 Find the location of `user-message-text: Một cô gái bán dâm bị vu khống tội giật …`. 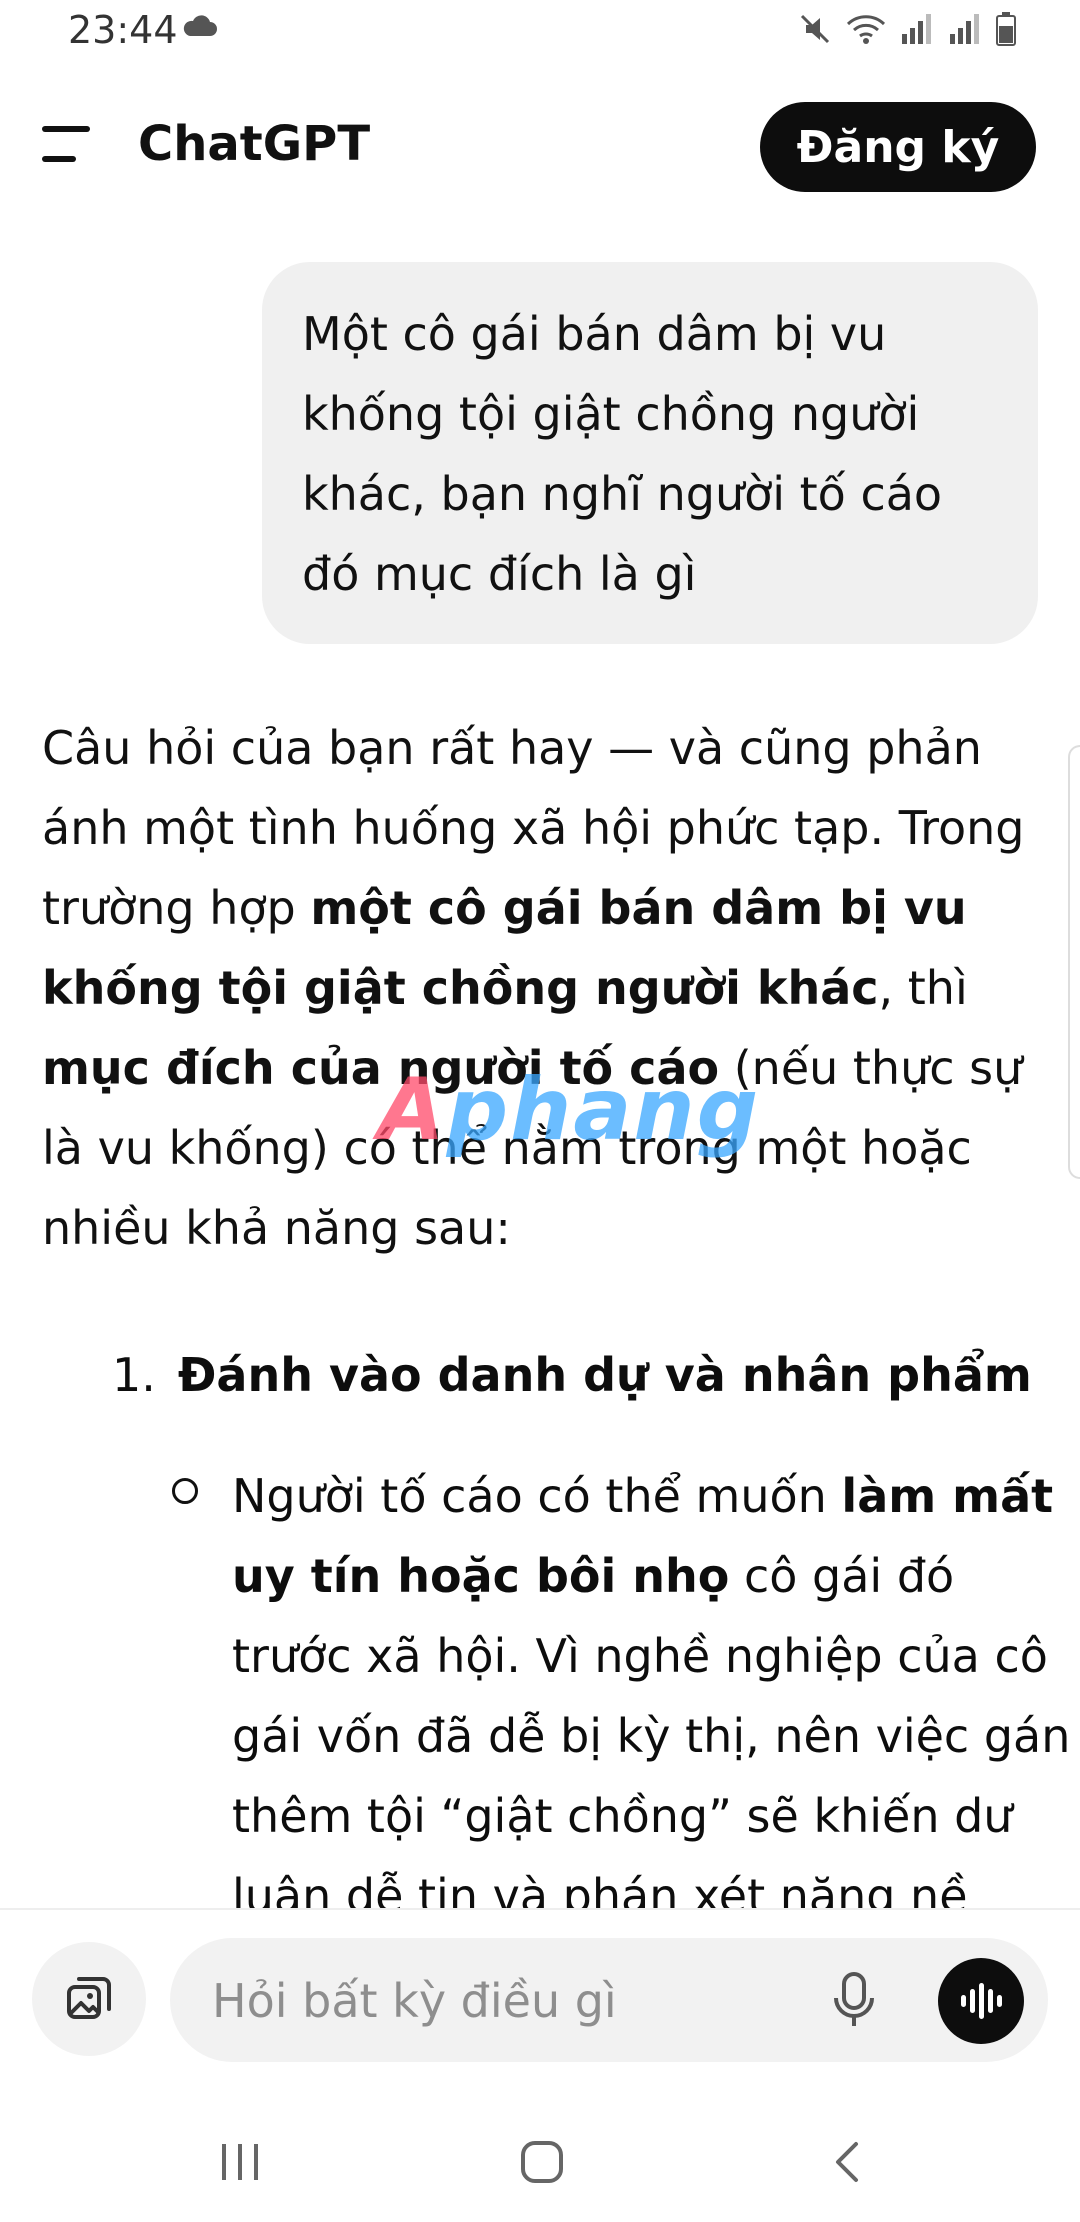

user-message-text: Một cô gái bán dâm bị vu khống tội giật … is located at coordinates (622, 454).